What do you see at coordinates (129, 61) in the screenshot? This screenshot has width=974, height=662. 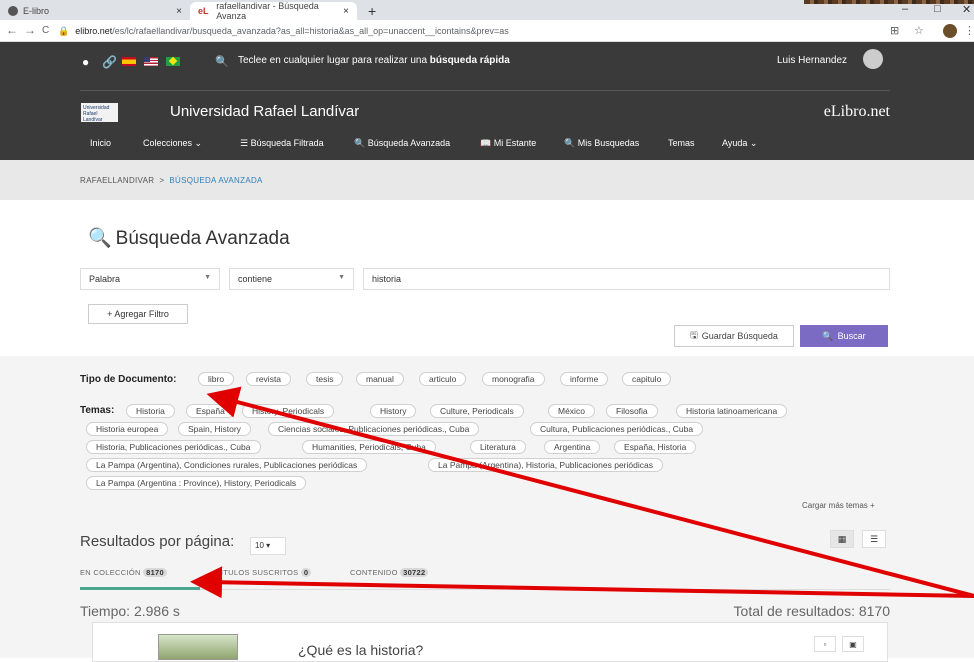 I see `flag-spain-icon` at bounding box center [129, 61].